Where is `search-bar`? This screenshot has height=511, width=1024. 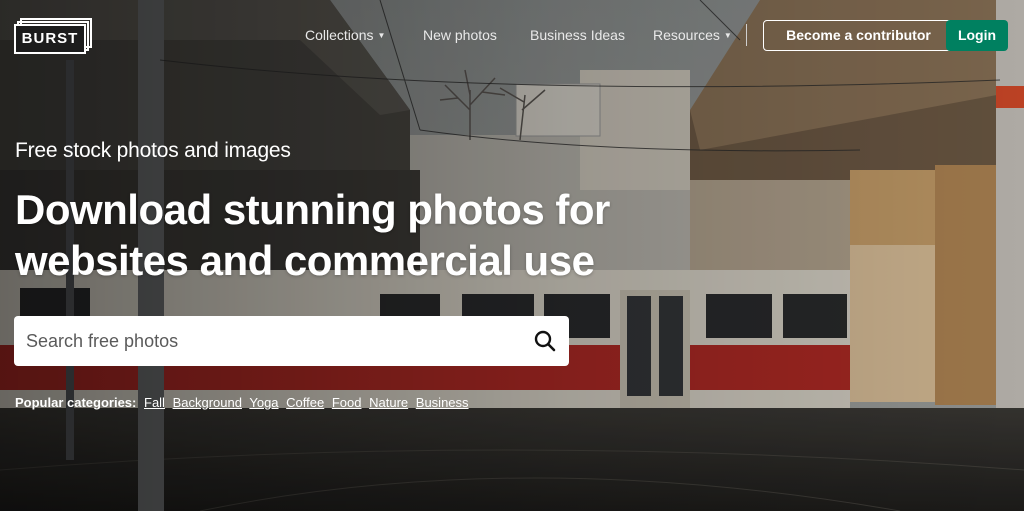
search-bar is located at coordinates (291, 341).